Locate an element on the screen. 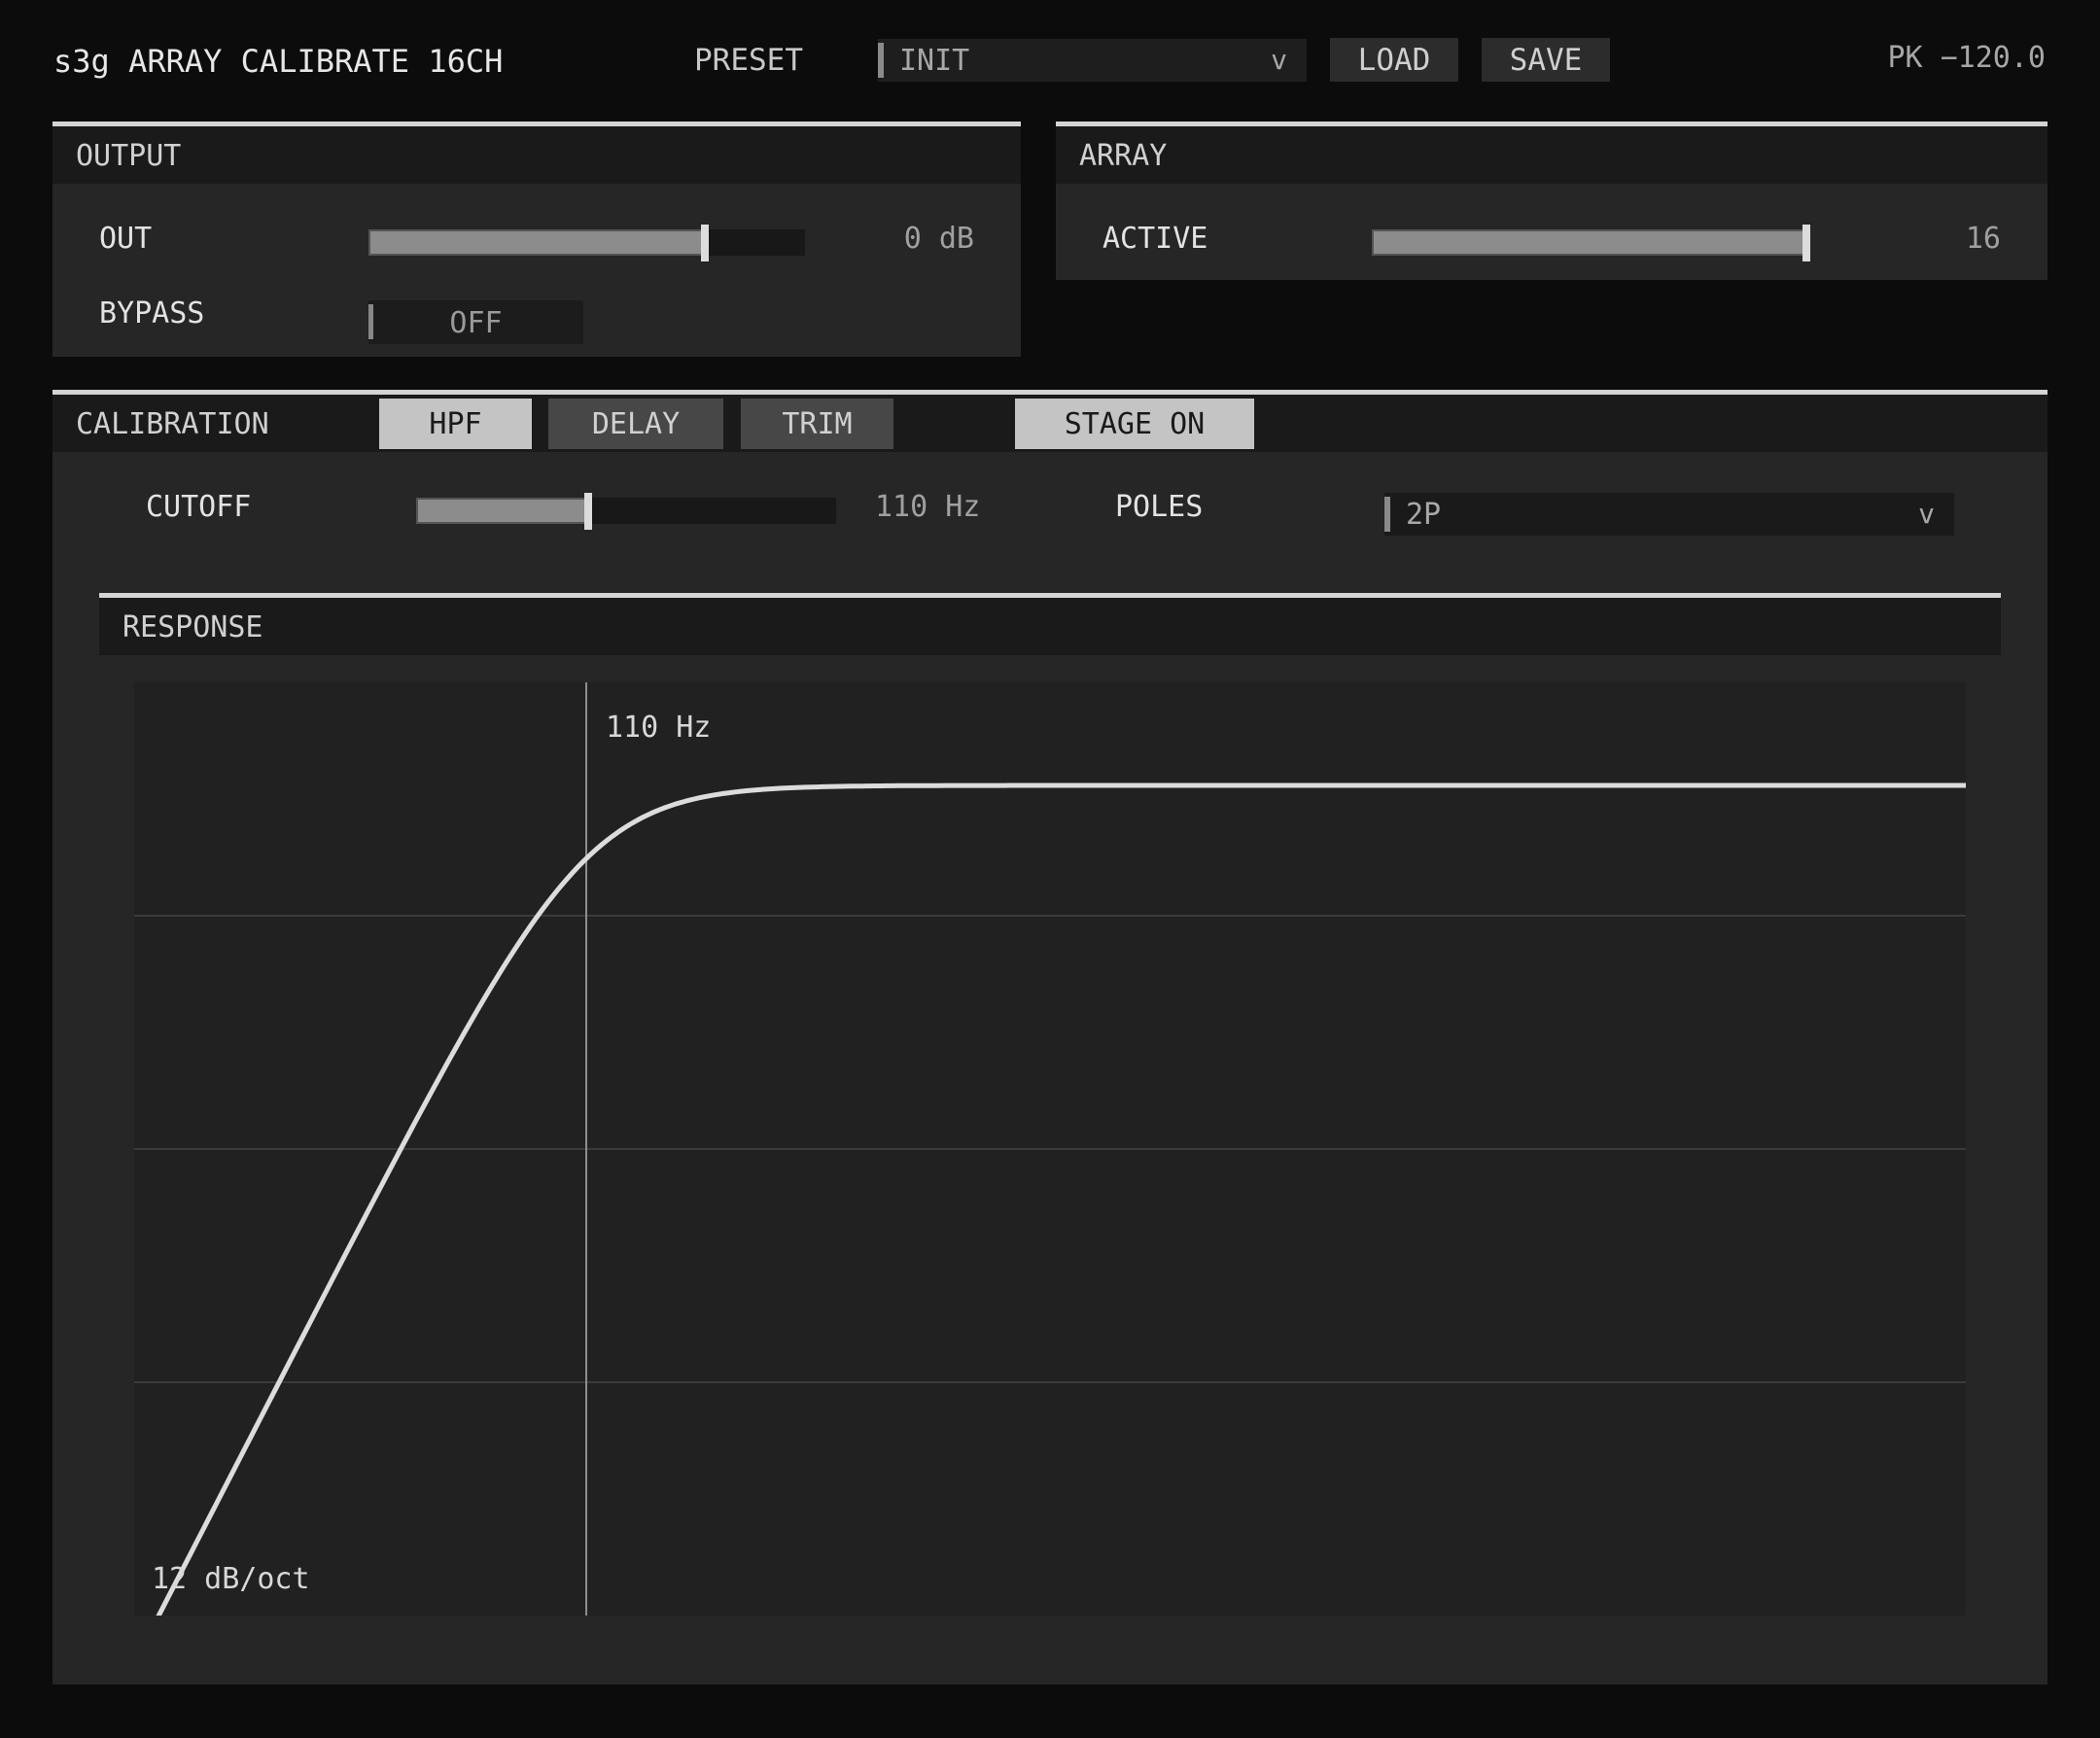 This screenshot has height=1738, width=2100. load-button: LOAD is located at coordinates (1394, 60).